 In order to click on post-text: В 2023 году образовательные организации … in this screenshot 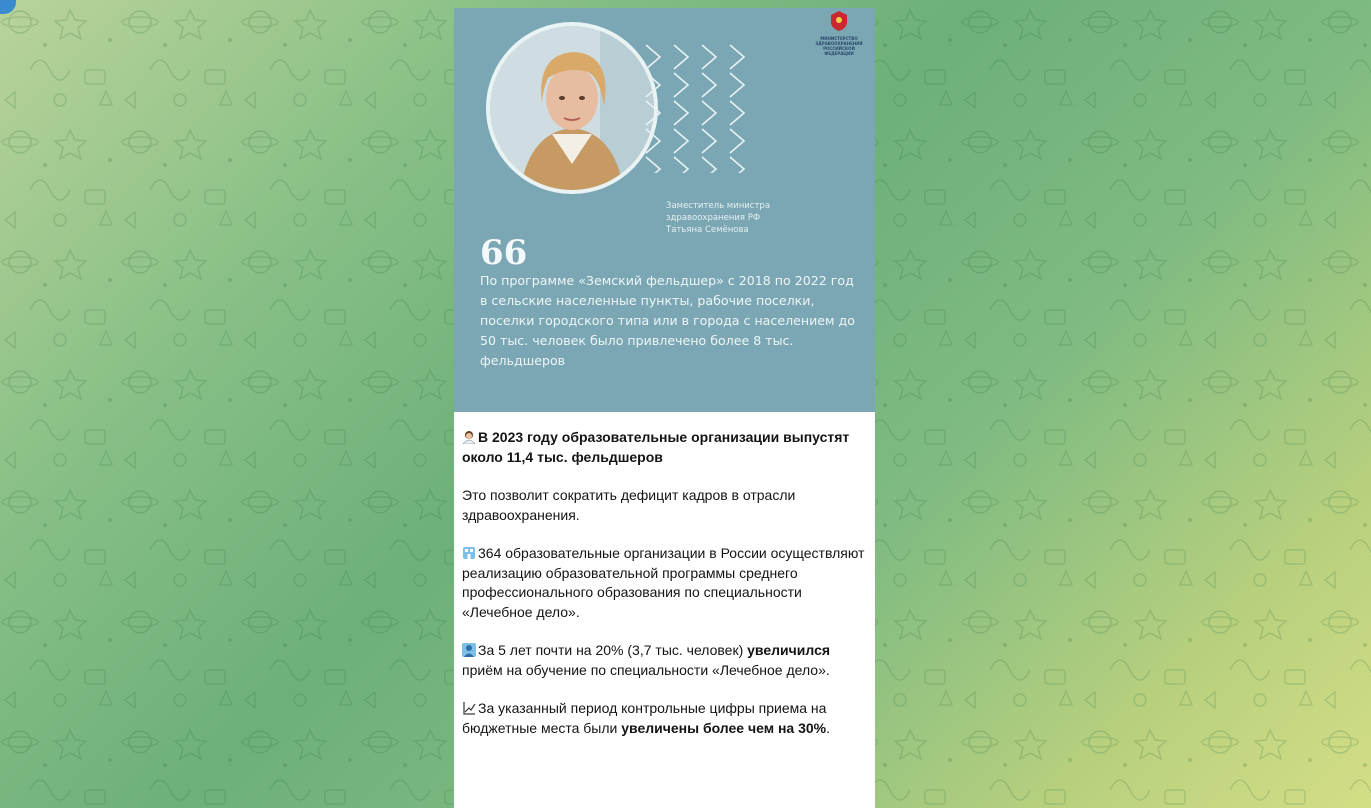, I will do `click(663, 575)`.